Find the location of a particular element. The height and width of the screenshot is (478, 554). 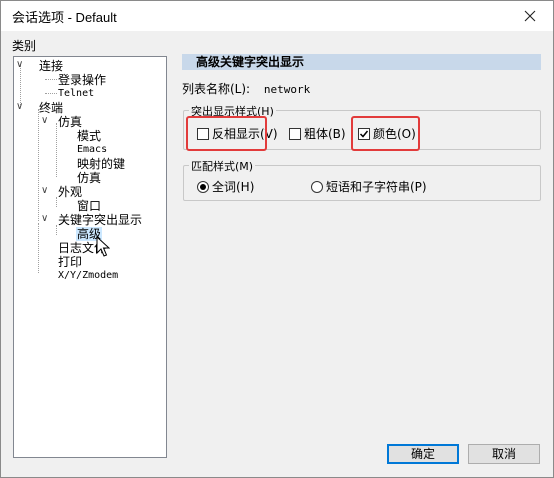

substring-radio-button is located at coordinates (317, 186).